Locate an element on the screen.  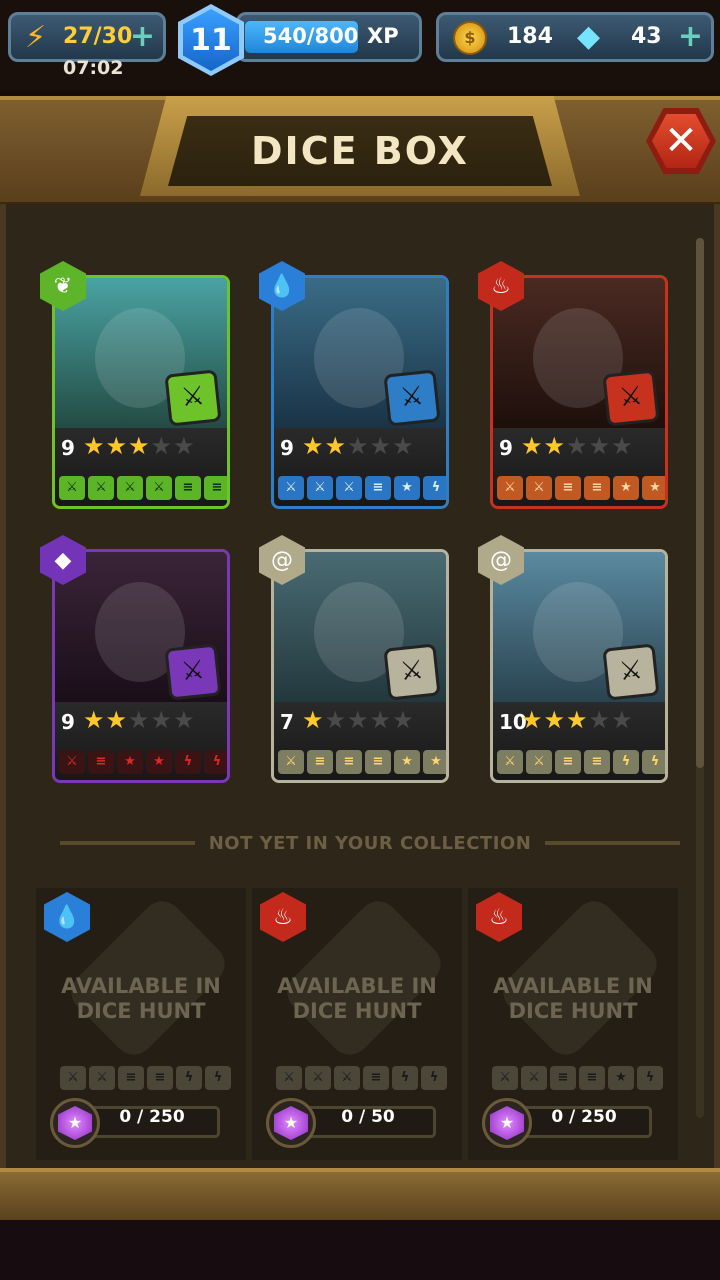
xp-unit: XP is located at coordinates (383, 36).